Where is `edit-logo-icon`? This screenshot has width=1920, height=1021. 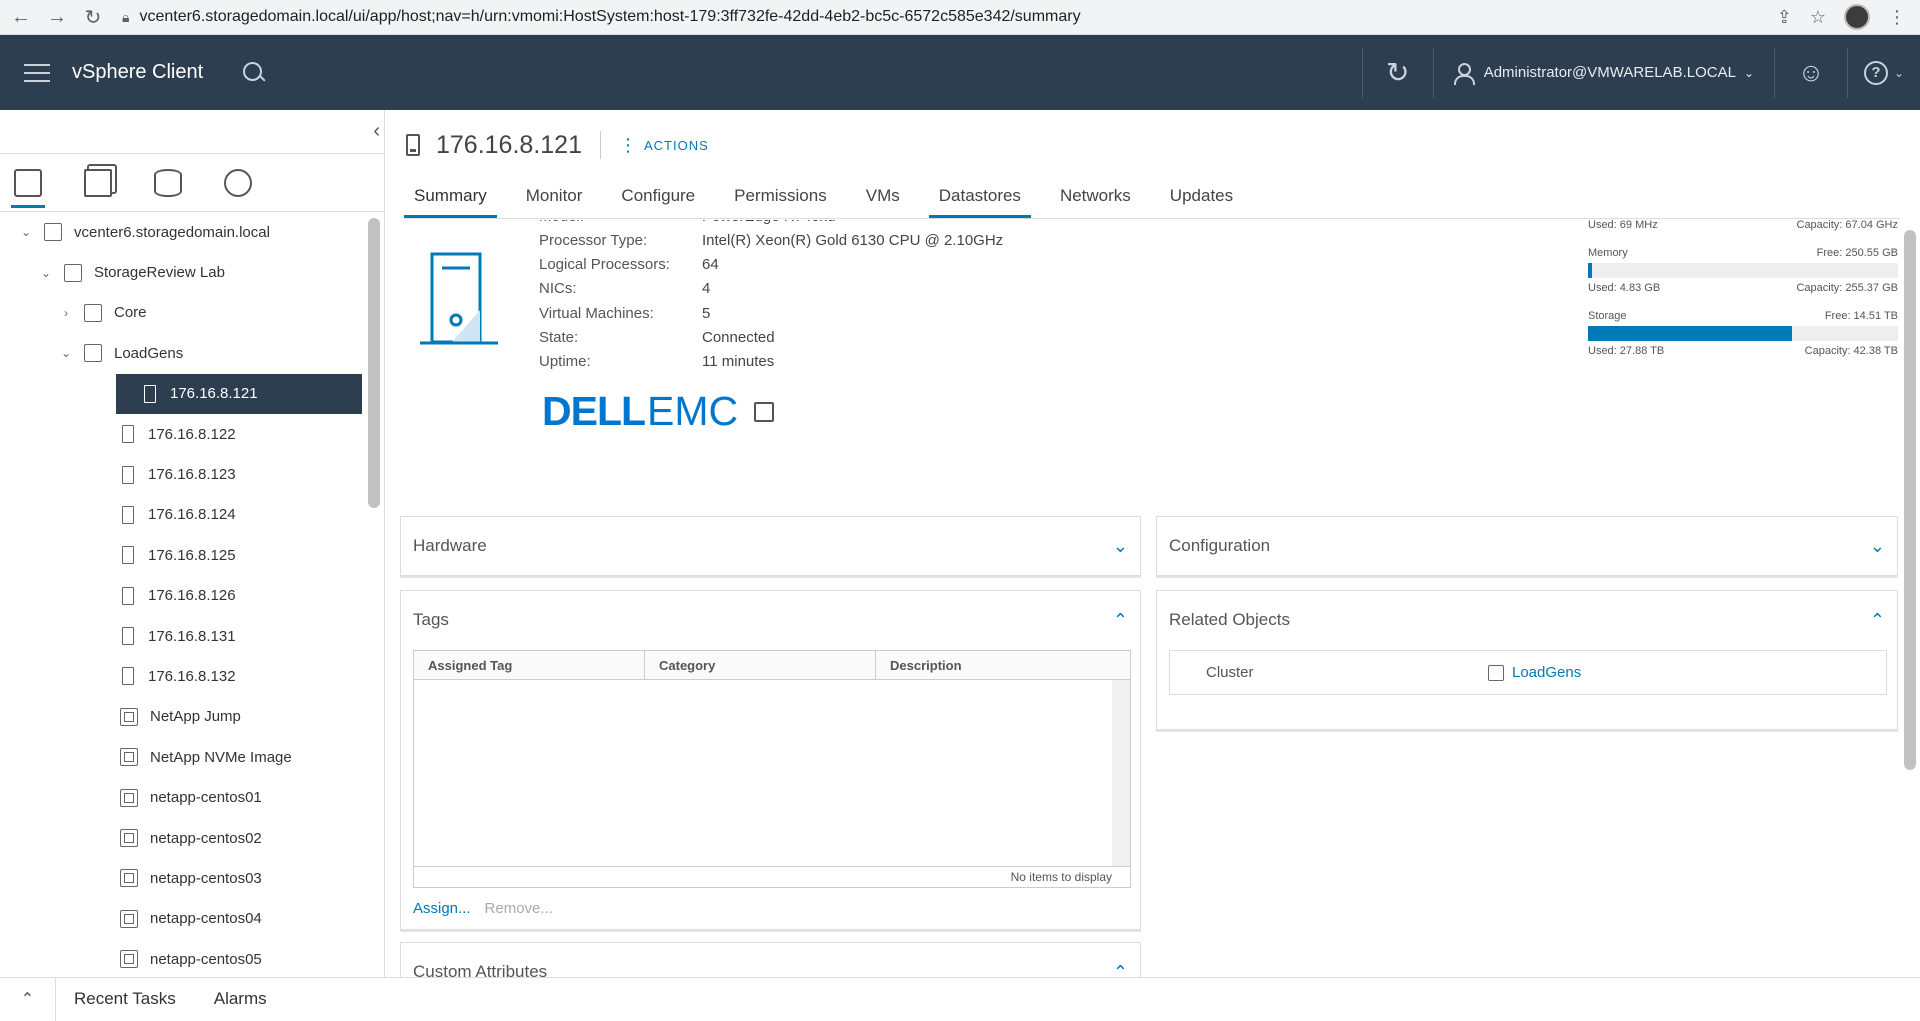 edit-logo-icon is located at coordinates (764, 411).